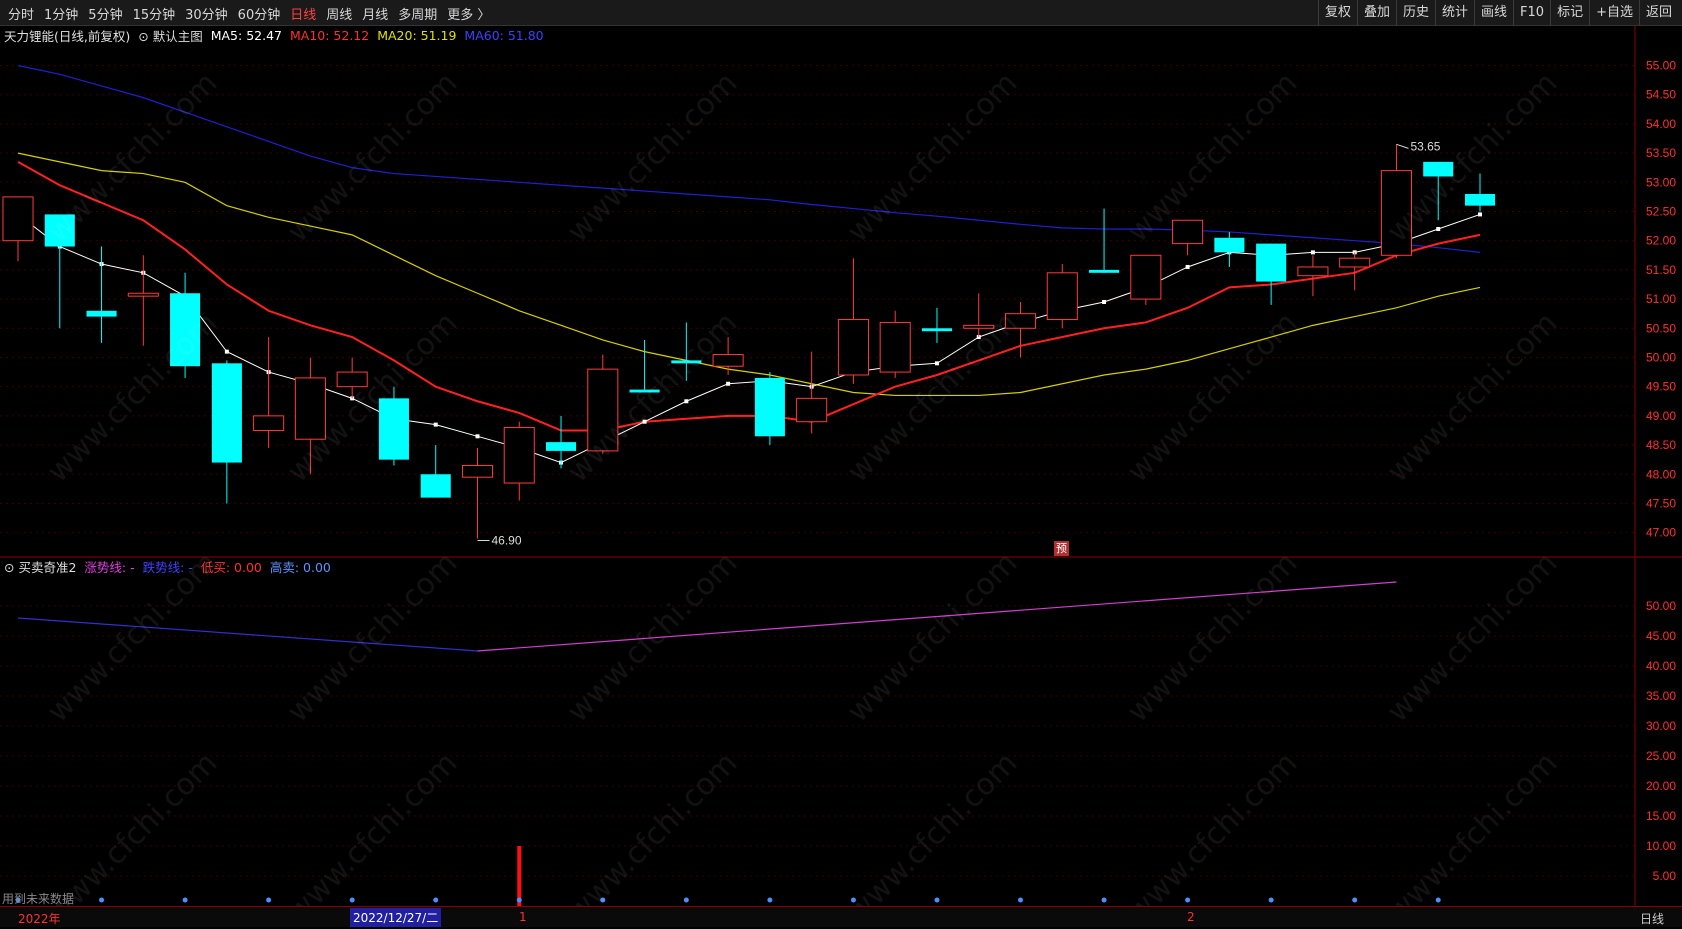 The width and height of the screenshot is (1682, 929). What do you see at coordinates (1661, 270) in the screenshot?
I see `price-tick: 51.50` at bounding box center [1661, 270].